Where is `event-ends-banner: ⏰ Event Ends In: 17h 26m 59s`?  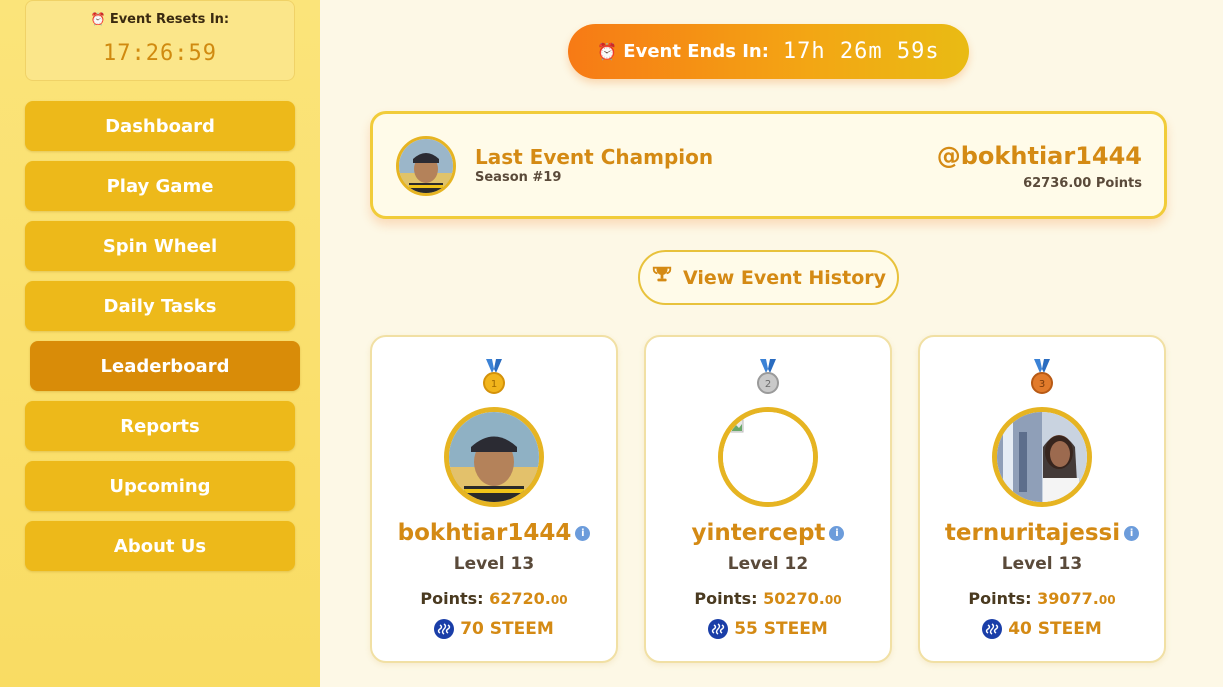 event-ends-banner: ⏰ Event Ends In: 17h 26m 59s is located at coordinates (768, 51).